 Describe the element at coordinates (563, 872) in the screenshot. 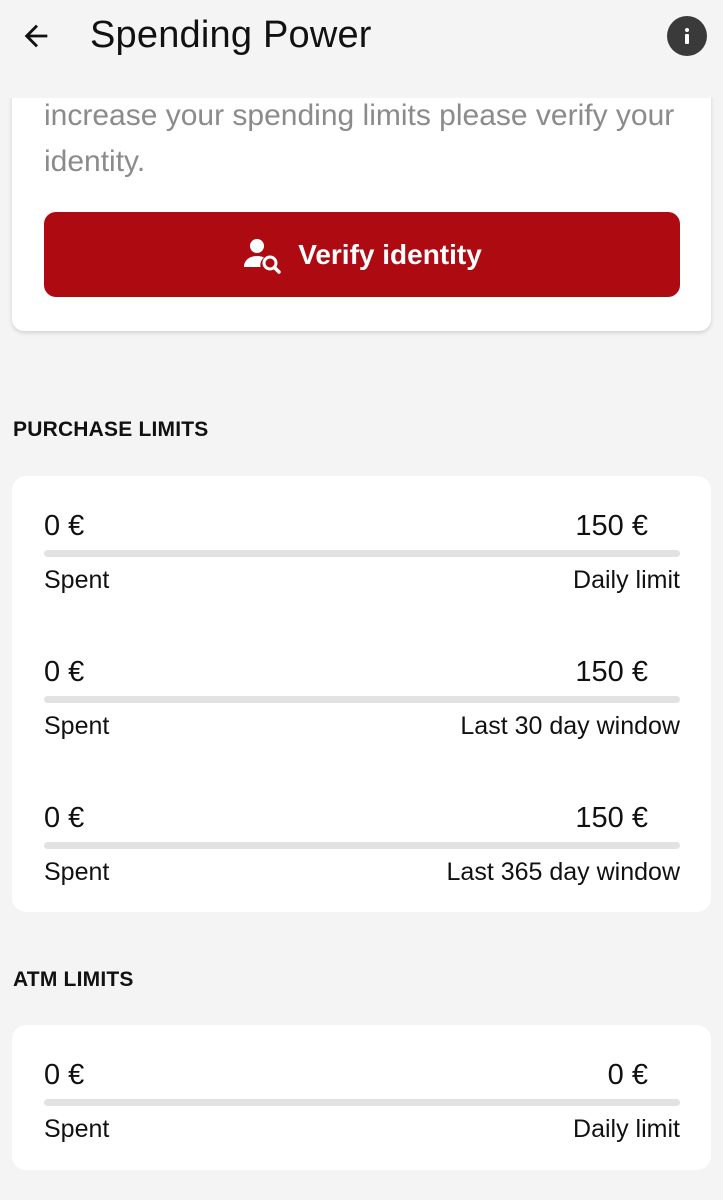

I see `limit-label: Last 365 day window` at that location.